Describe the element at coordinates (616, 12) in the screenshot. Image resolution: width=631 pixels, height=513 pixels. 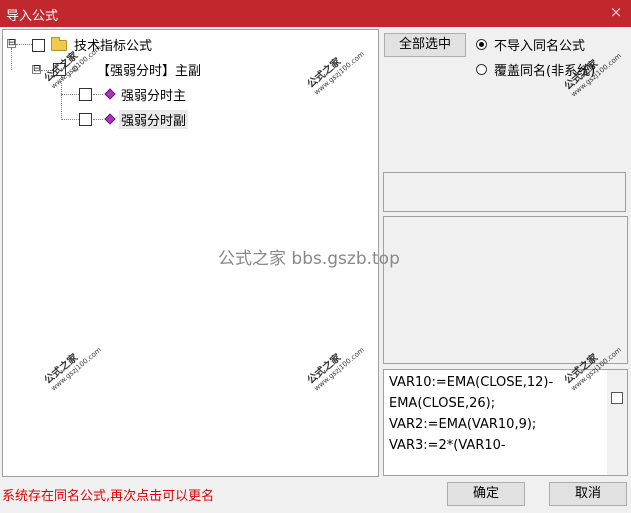
I see `close-icon: ×` at that location.